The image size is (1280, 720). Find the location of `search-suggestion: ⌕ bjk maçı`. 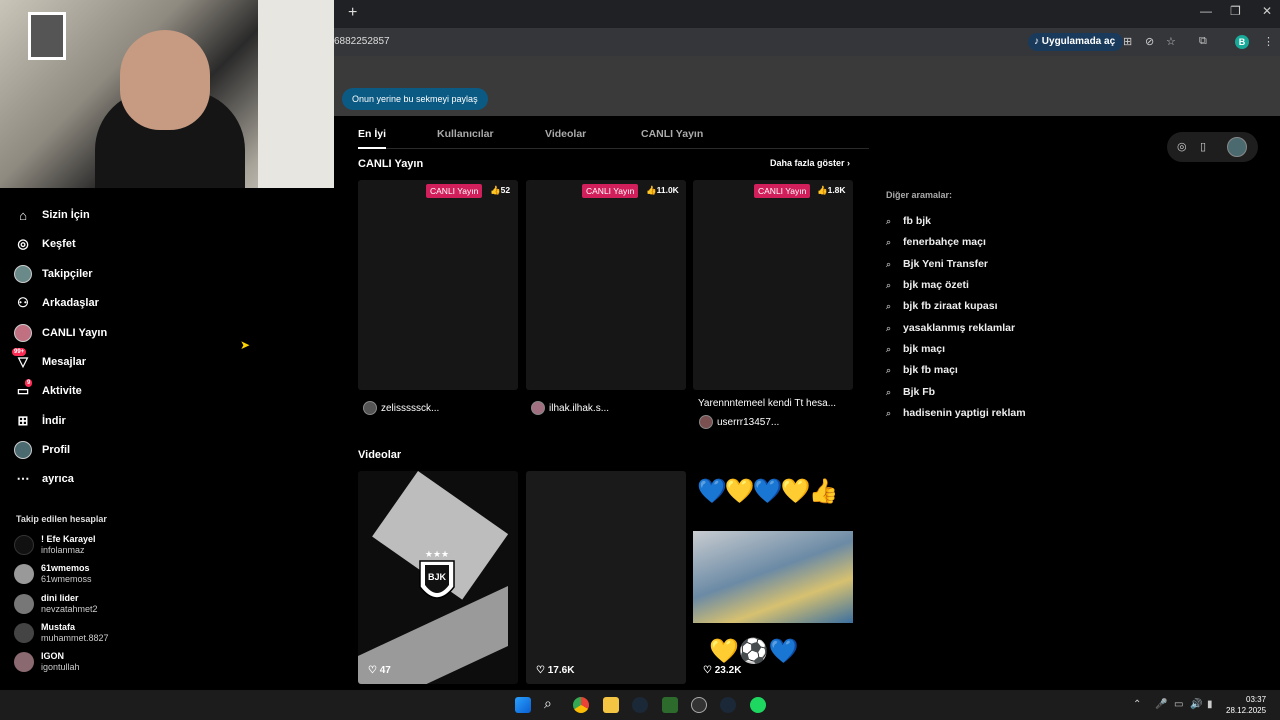

search-suggestion: ⌕ bjk maçı is located at coordinates (915, 349).